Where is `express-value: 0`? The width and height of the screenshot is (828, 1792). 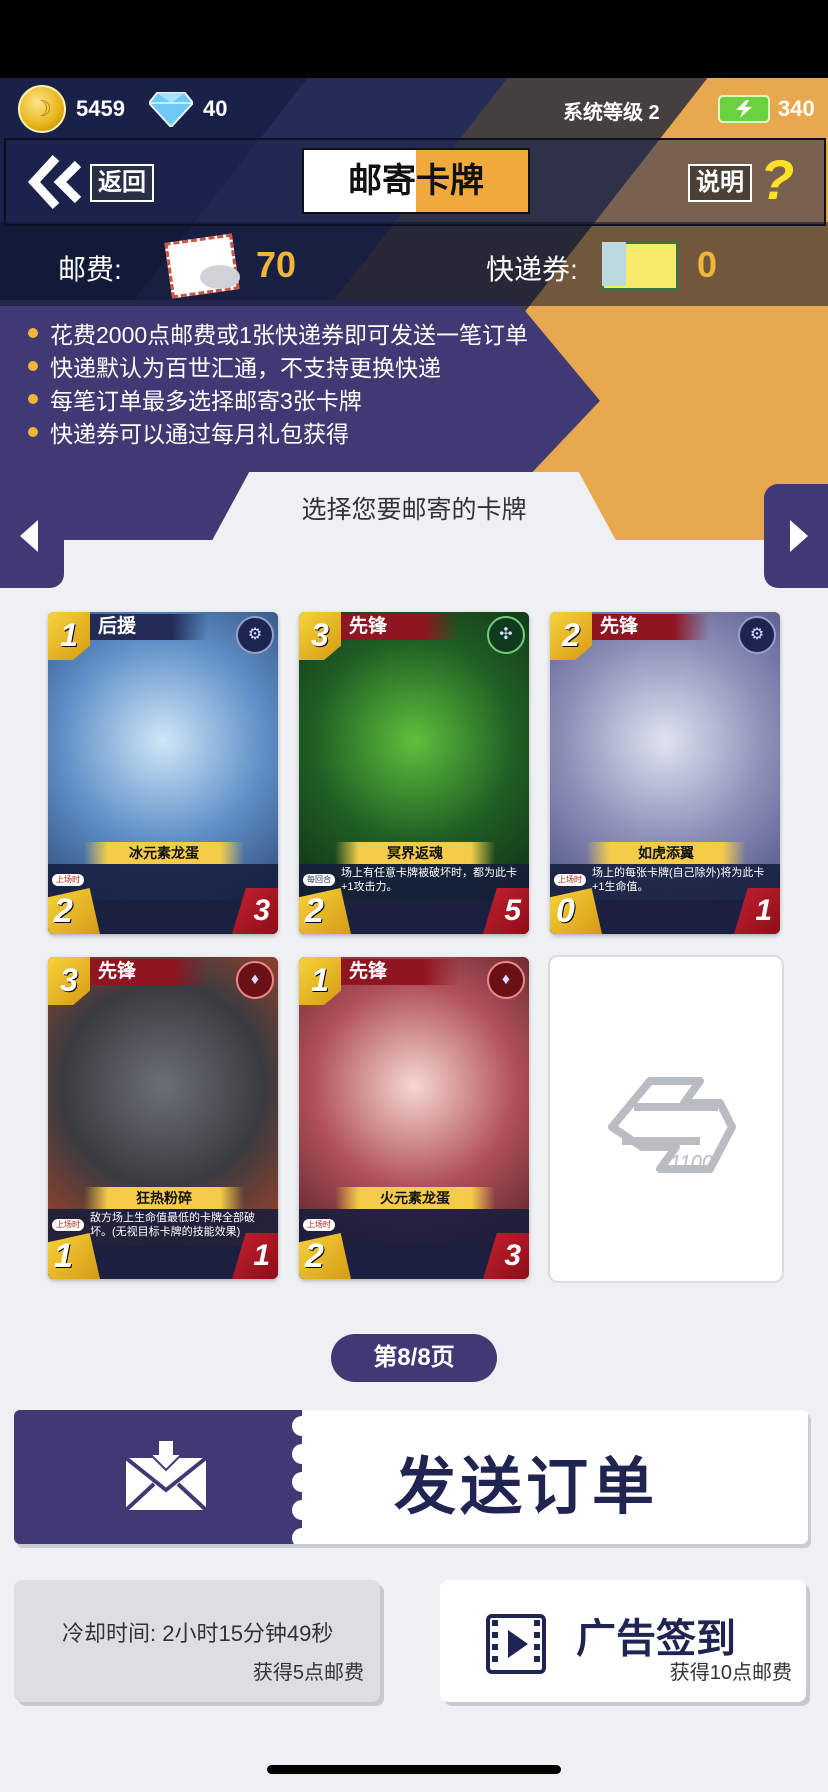 express-value: 0 is located at coordinates (707, 264).